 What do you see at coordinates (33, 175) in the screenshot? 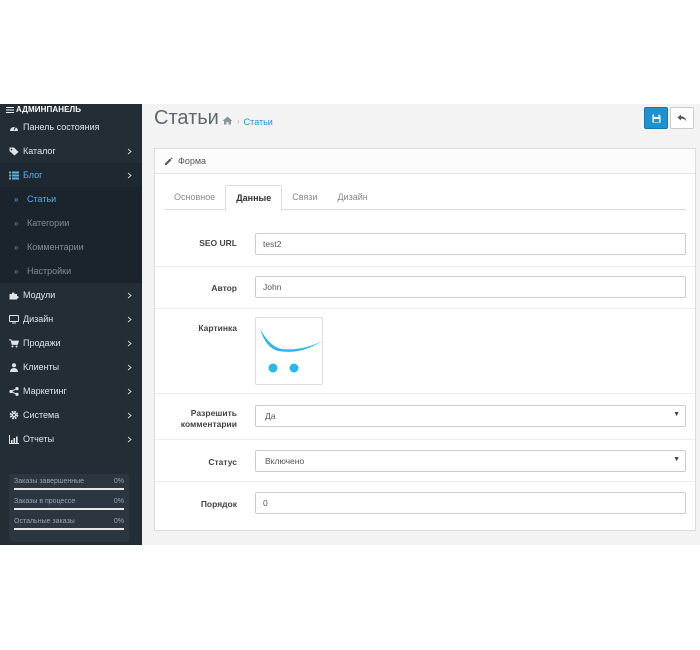
I see `sidebar-item-label: Блог` at bounding box center [33, 175].